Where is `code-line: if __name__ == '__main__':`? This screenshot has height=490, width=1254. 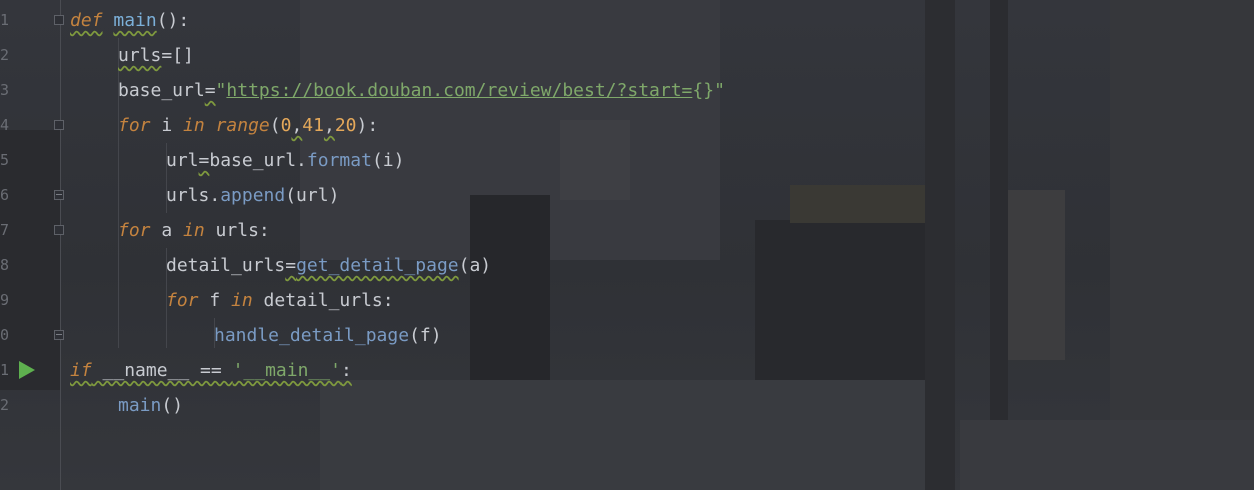 code-line: if __name__ == '__main__': is located at coordinates (211, 370).